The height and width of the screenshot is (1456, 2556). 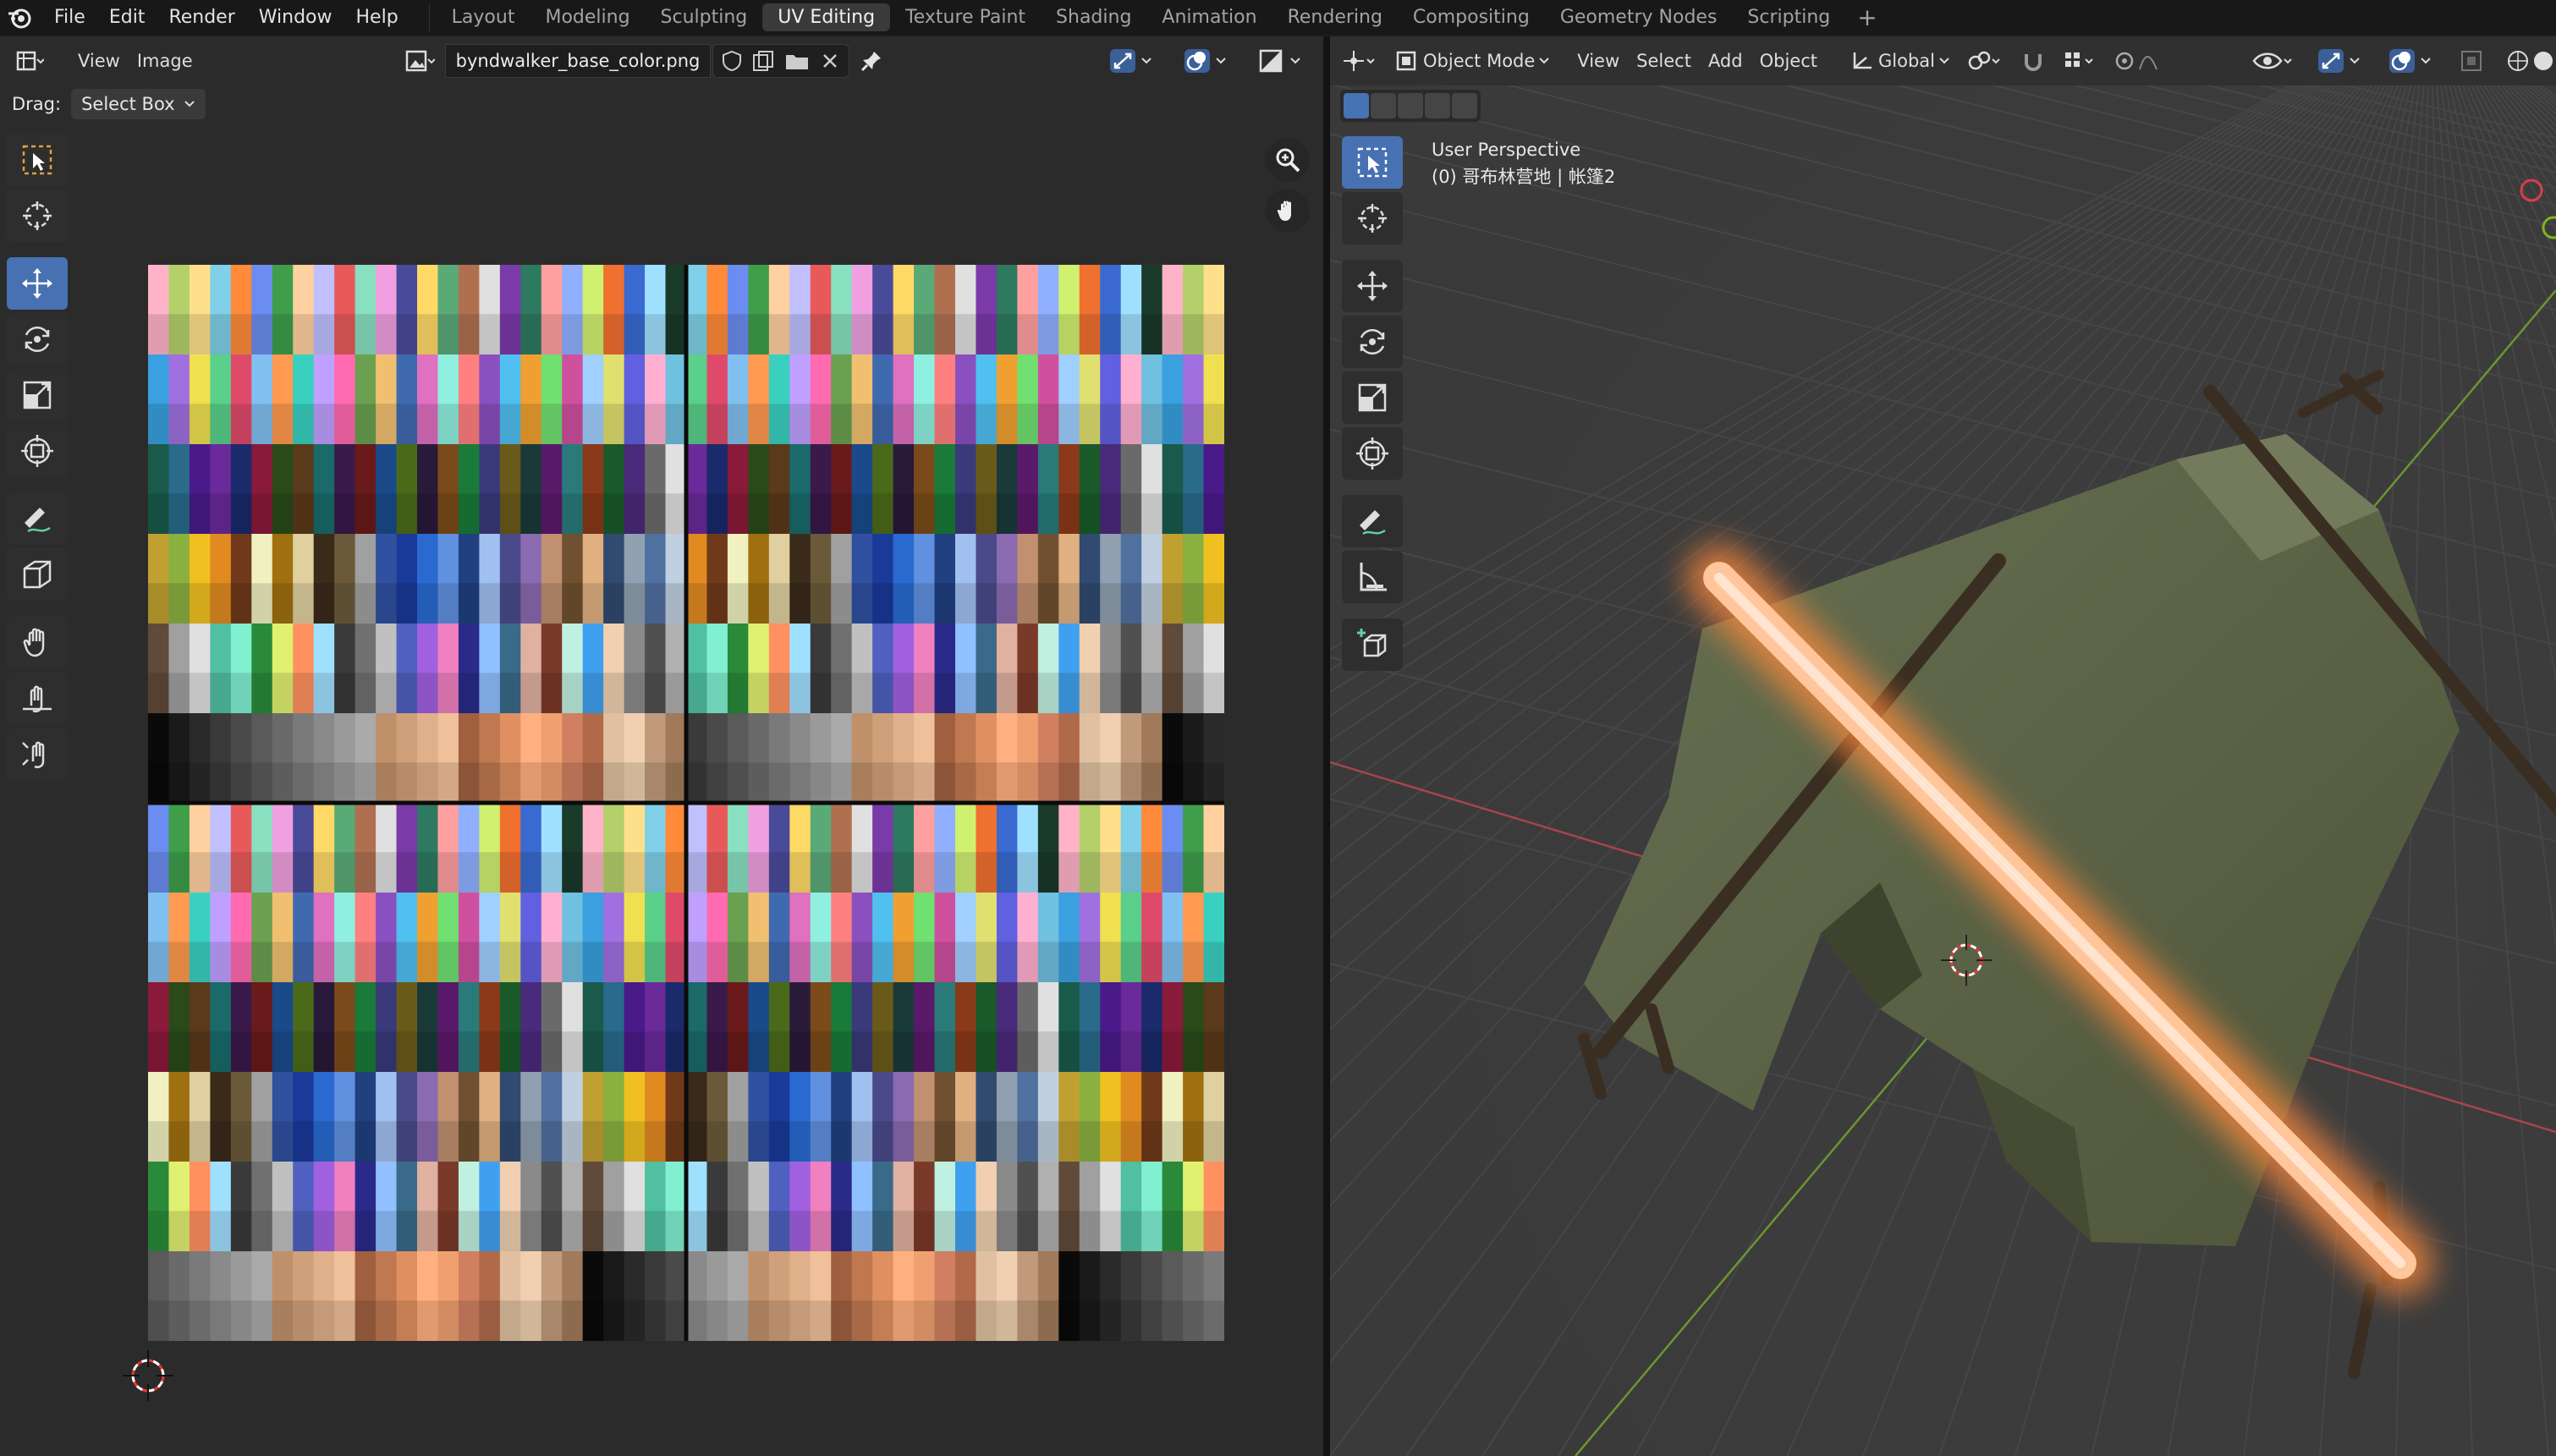 What do you see at coordinates (732, 61) in the screenshot?
I see `fake-user-icon` at bounding box center [732, 61].